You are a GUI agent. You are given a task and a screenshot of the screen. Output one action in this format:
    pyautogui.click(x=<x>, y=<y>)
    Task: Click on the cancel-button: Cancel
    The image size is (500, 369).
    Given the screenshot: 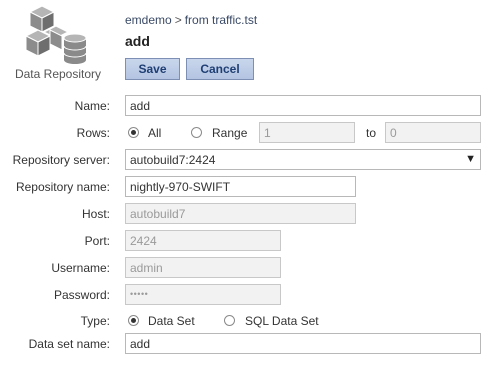 What is the action you would take?
    pyautogui.click(x=220, y=69)
    